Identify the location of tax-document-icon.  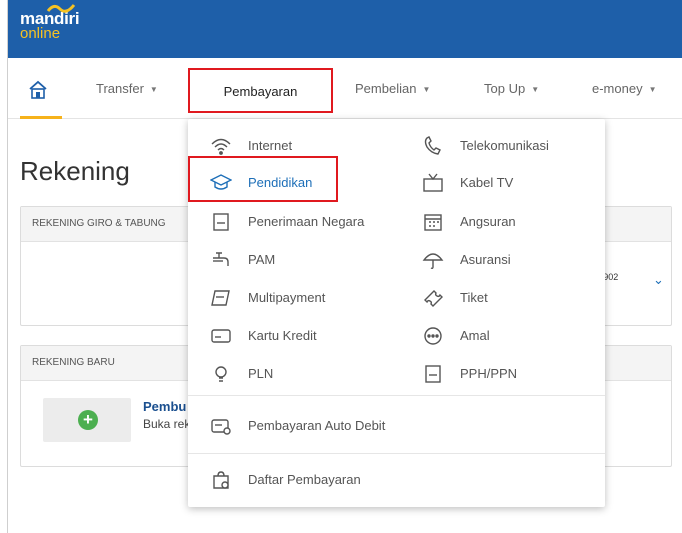
(433, 374).